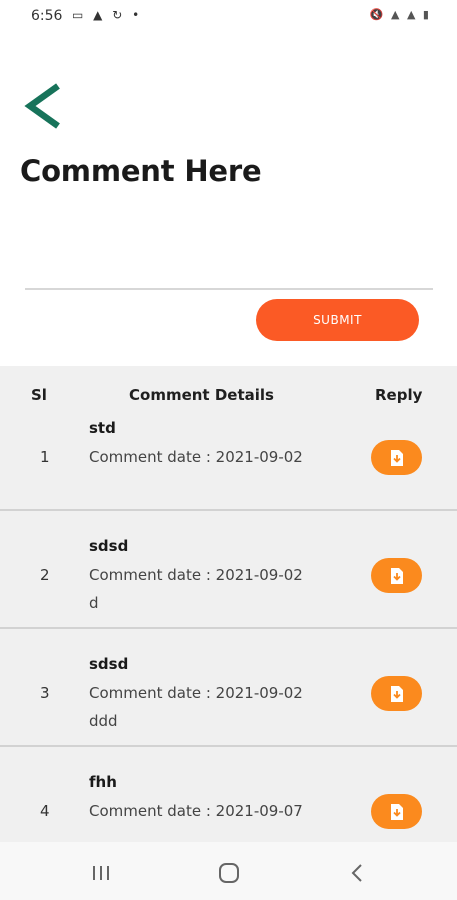 The width and height of the screenshot is (457, 900). I want to click on status-bar: 6:56 ▭ ▲ ↻ • 🔇 ▲ ▲ ▮, so click(228, 17).